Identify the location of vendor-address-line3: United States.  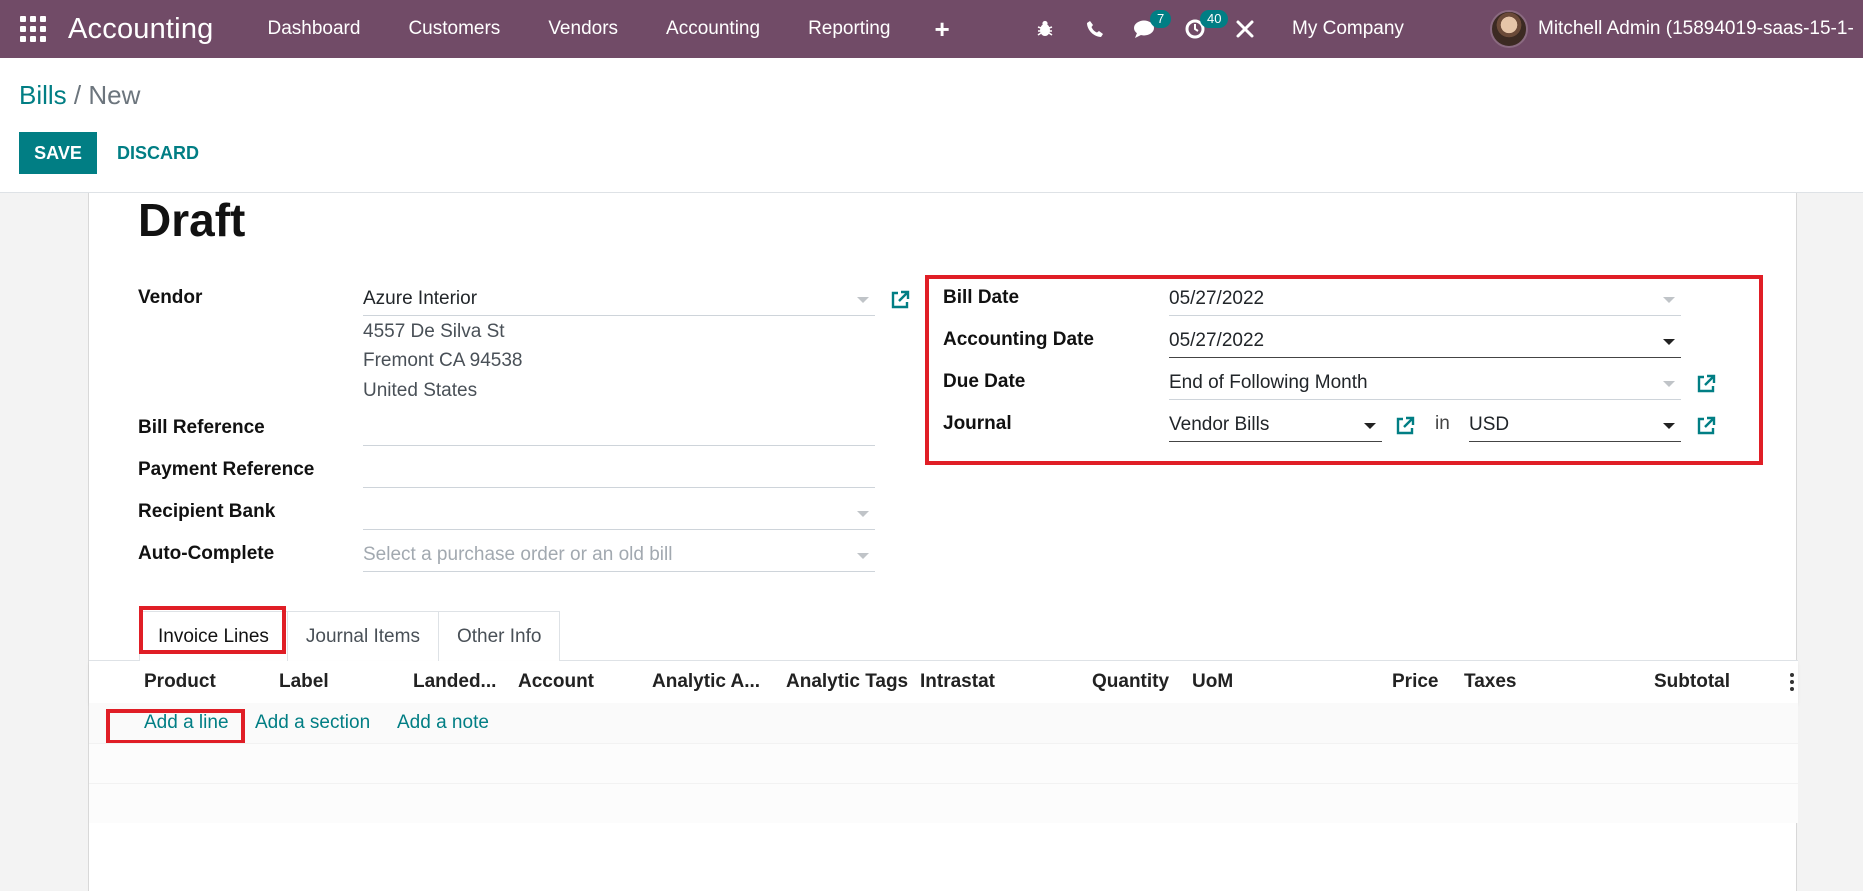
(420, 390).